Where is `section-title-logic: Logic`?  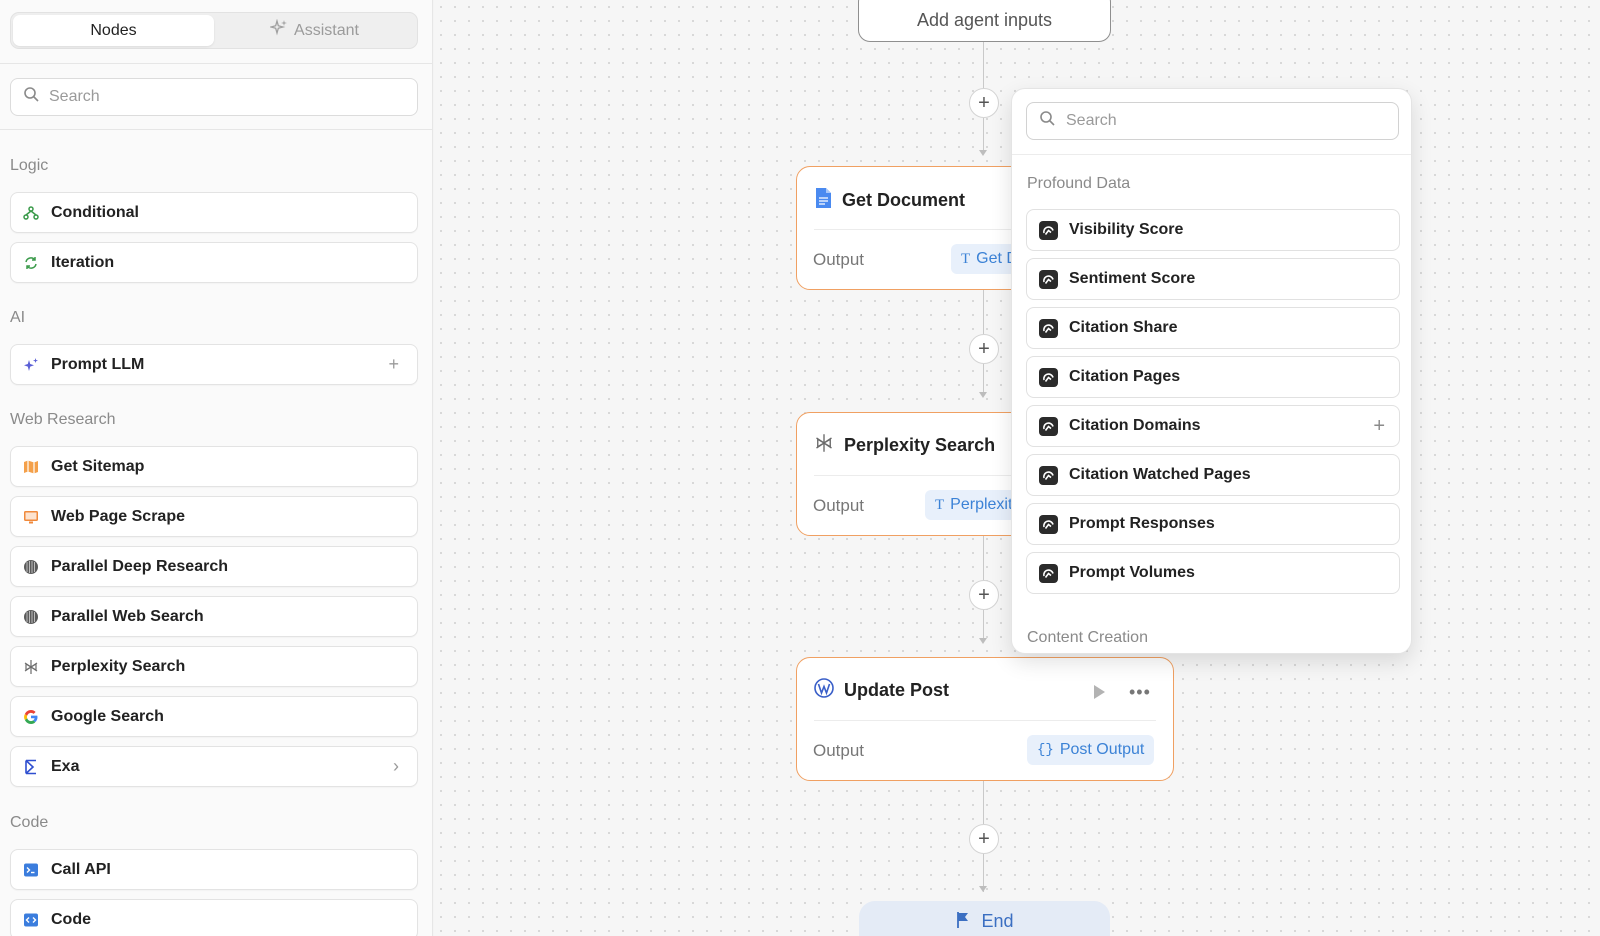 section-title-logic: Logic is located at coordinates (29, 165).